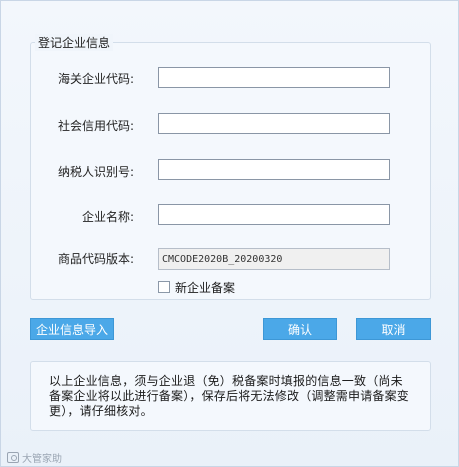 The width and height of the screenshot is (459, 467). I want to click on watermark: 大管家助, so click(34, 457).